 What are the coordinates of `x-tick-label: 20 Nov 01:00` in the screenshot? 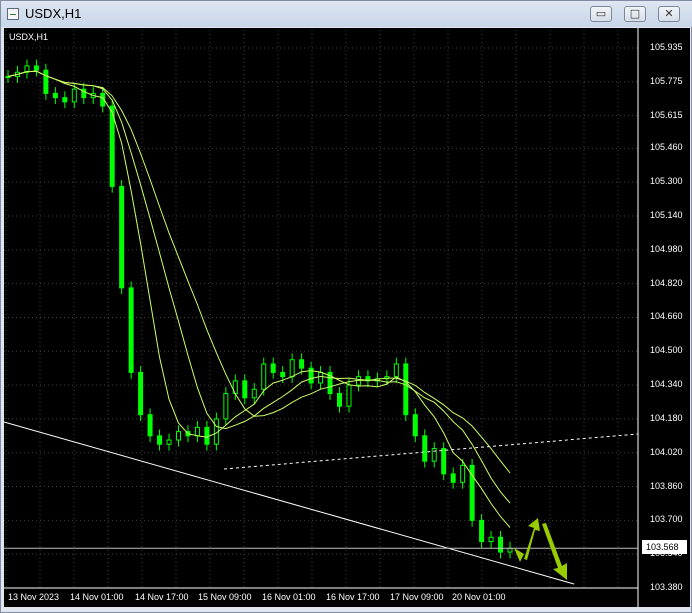 It's located at (479, 597).